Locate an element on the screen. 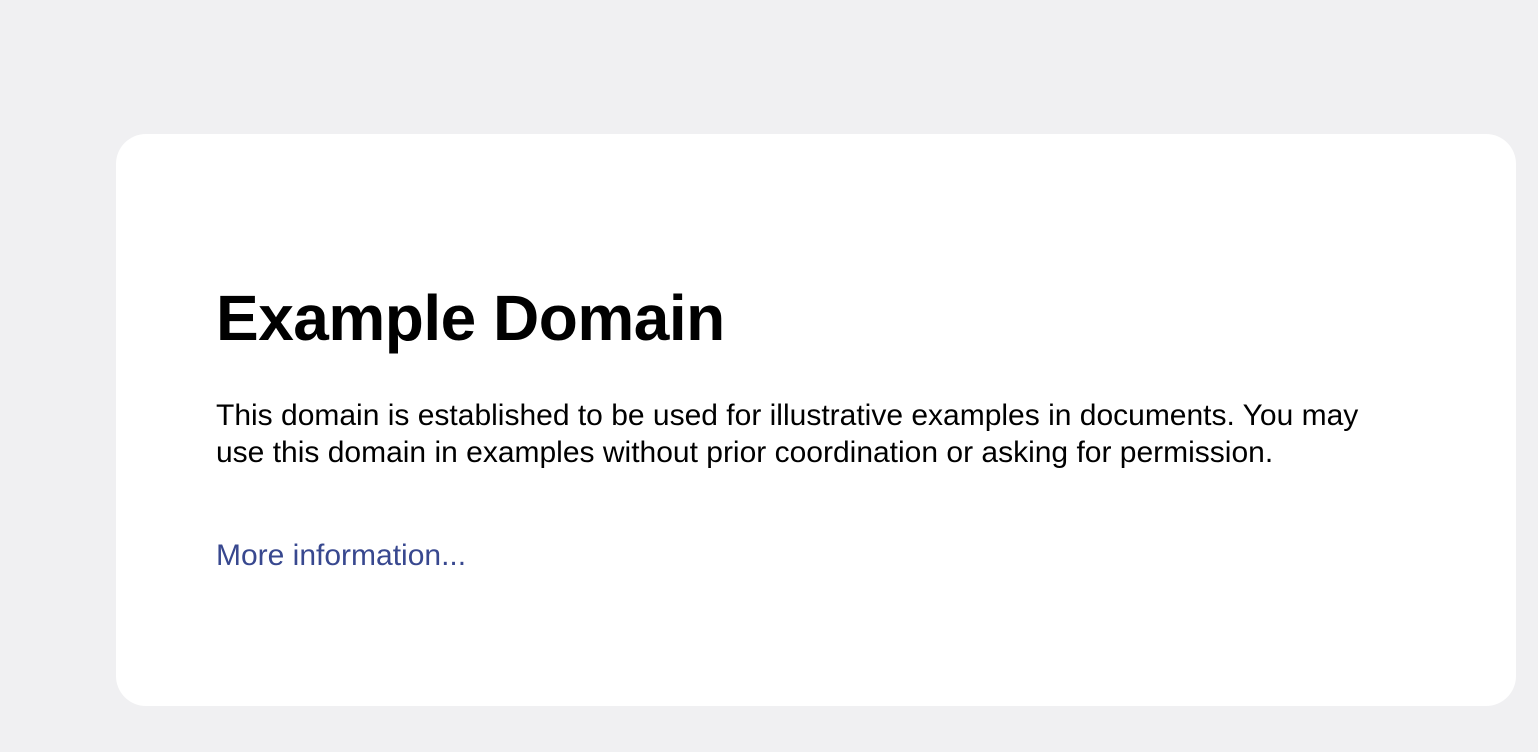 This screenshot has width=1538, height=752. page-title: Example Domain is located at coordinates (470, 318).